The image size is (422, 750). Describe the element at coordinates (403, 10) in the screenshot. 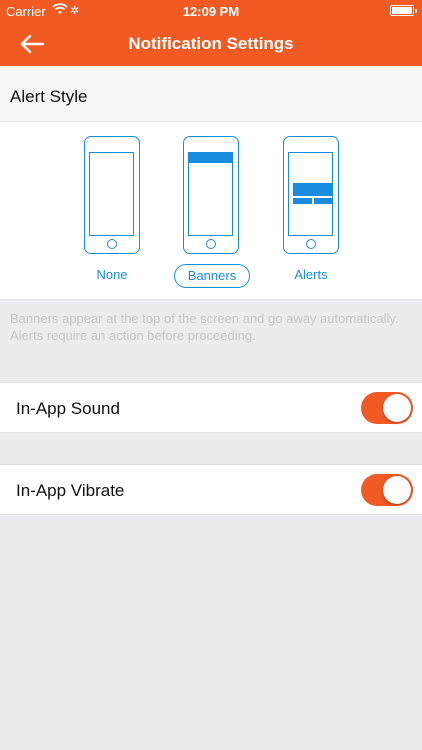

I see `battery-icon` at that location.